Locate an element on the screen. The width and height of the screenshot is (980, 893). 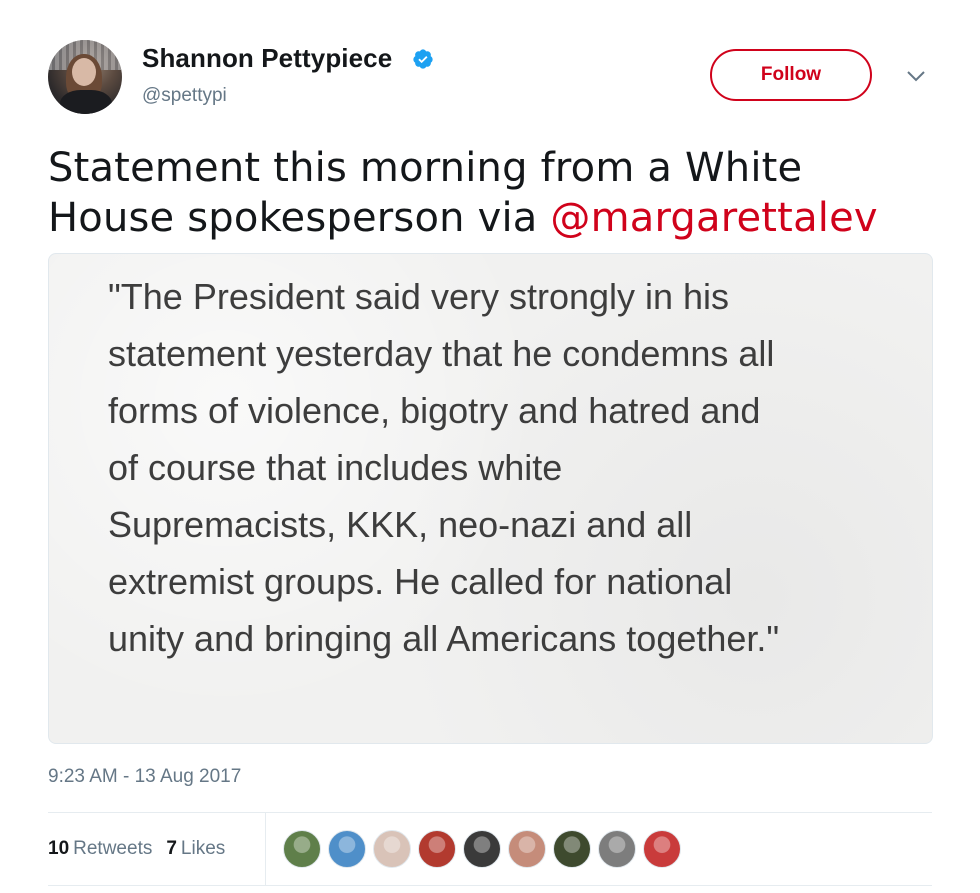
chevron-down-icon is located at coordinates (916, 76).